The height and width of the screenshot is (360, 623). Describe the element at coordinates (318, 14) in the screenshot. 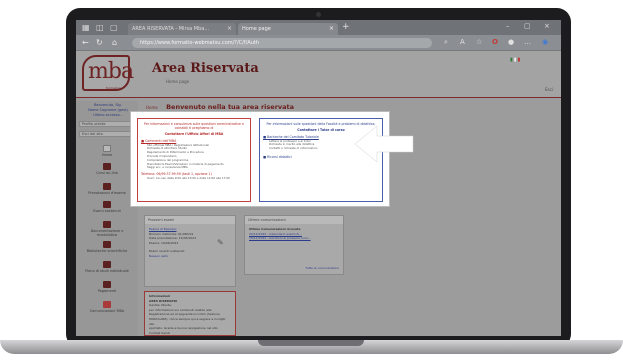

I see `camera` at that location.